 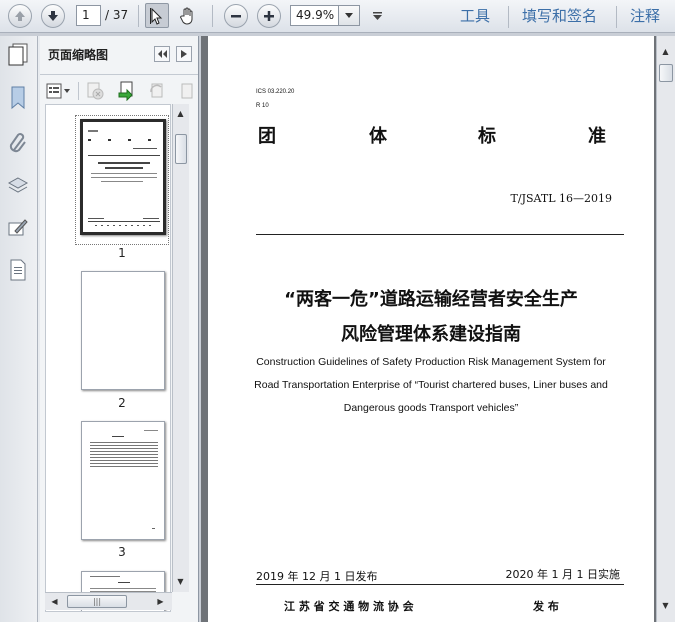 I want to click on doc-scroll-thumb, so click(x=666, y=73).